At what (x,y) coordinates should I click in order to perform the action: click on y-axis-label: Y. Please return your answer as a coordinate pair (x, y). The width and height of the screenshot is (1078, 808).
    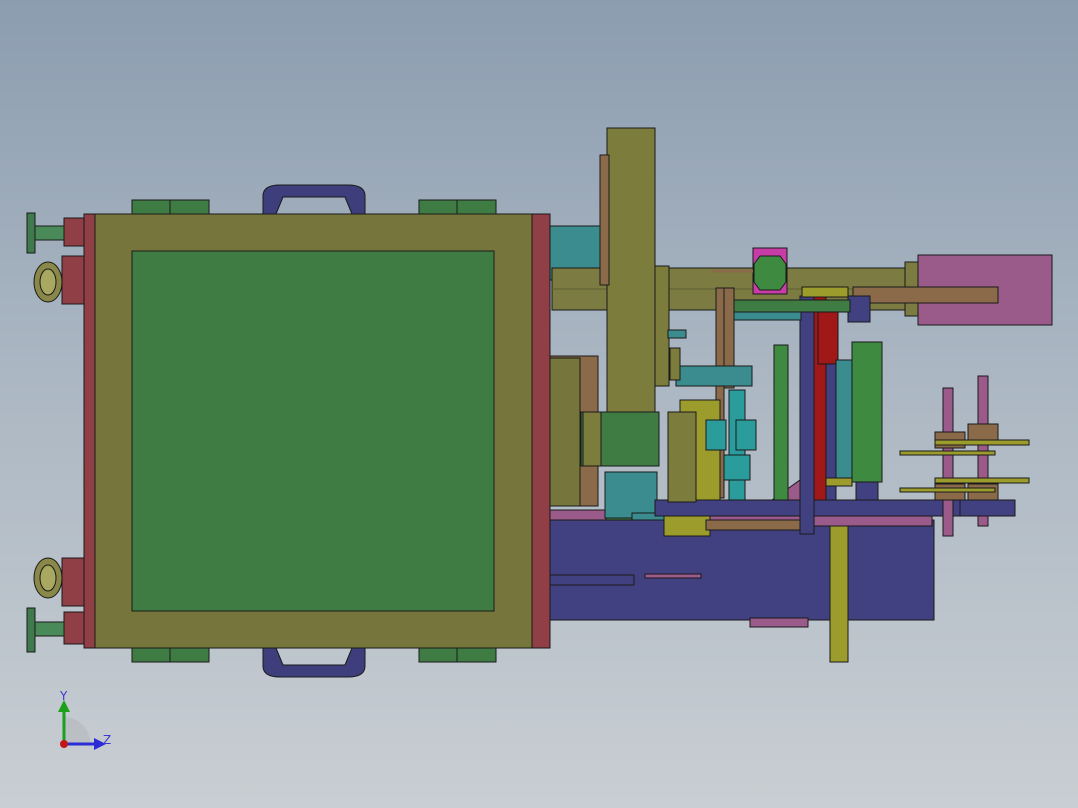
    Looking at the image, I should click on (63, 696).